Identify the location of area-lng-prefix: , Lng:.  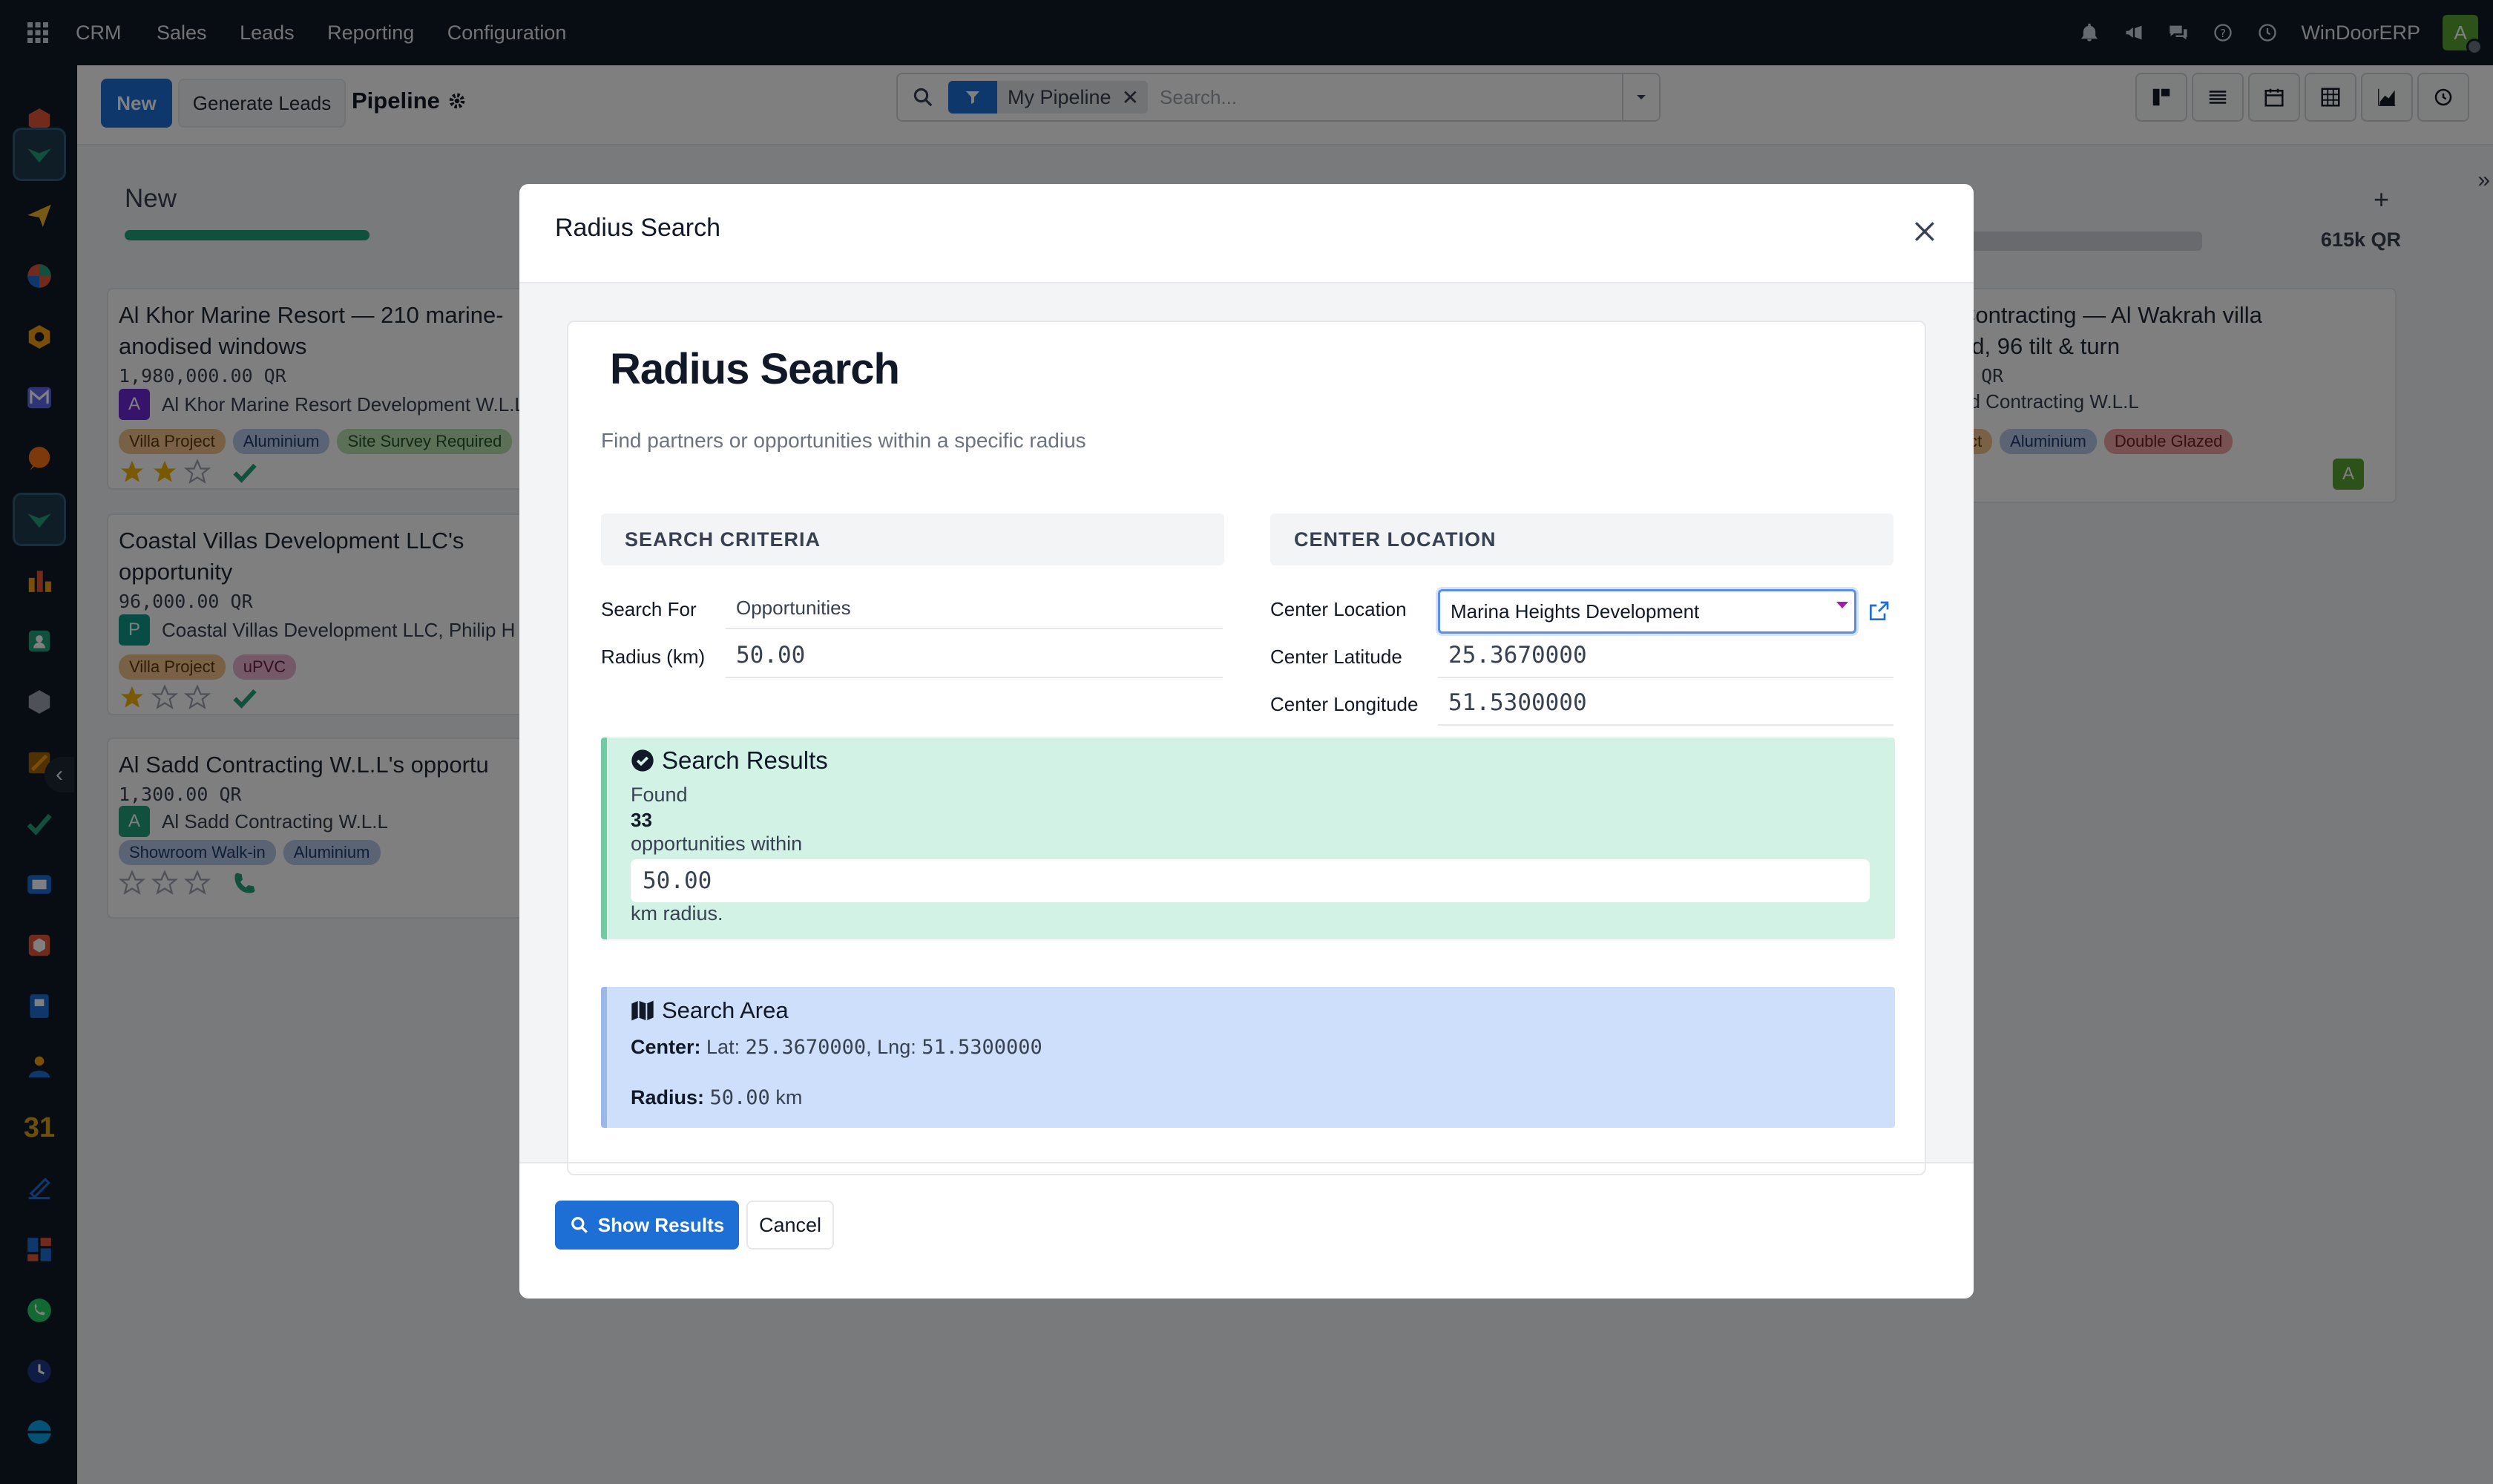
(891, 1047).